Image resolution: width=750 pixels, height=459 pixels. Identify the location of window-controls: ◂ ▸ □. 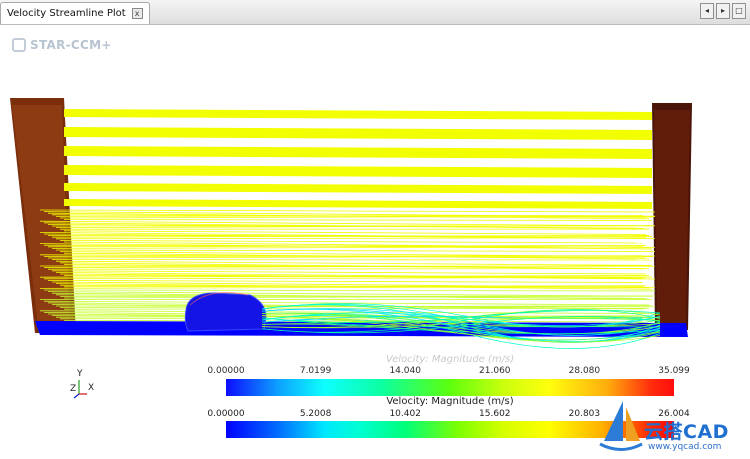
(723, 11).